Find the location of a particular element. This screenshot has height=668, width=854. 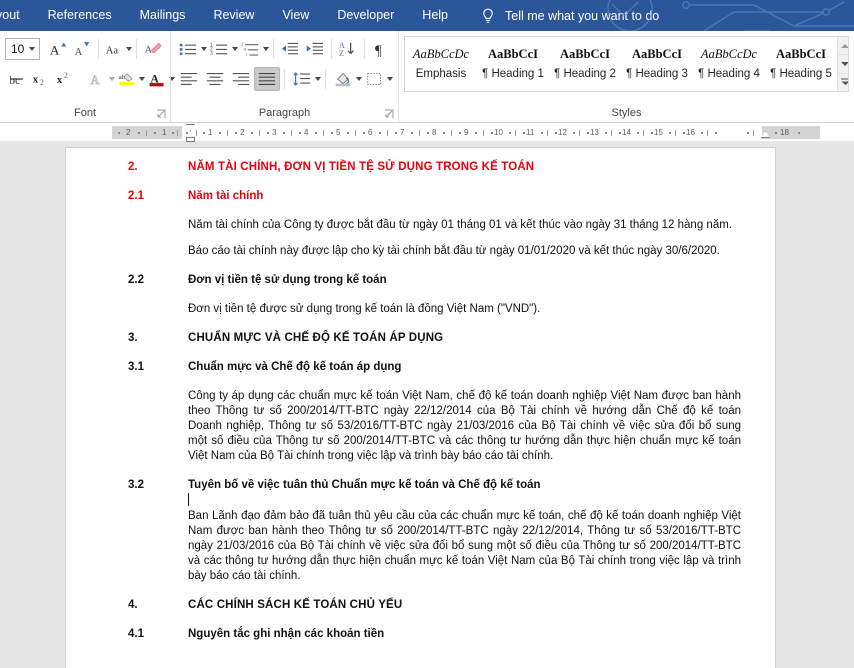

bullets-button is located at coordinates (188, 49).